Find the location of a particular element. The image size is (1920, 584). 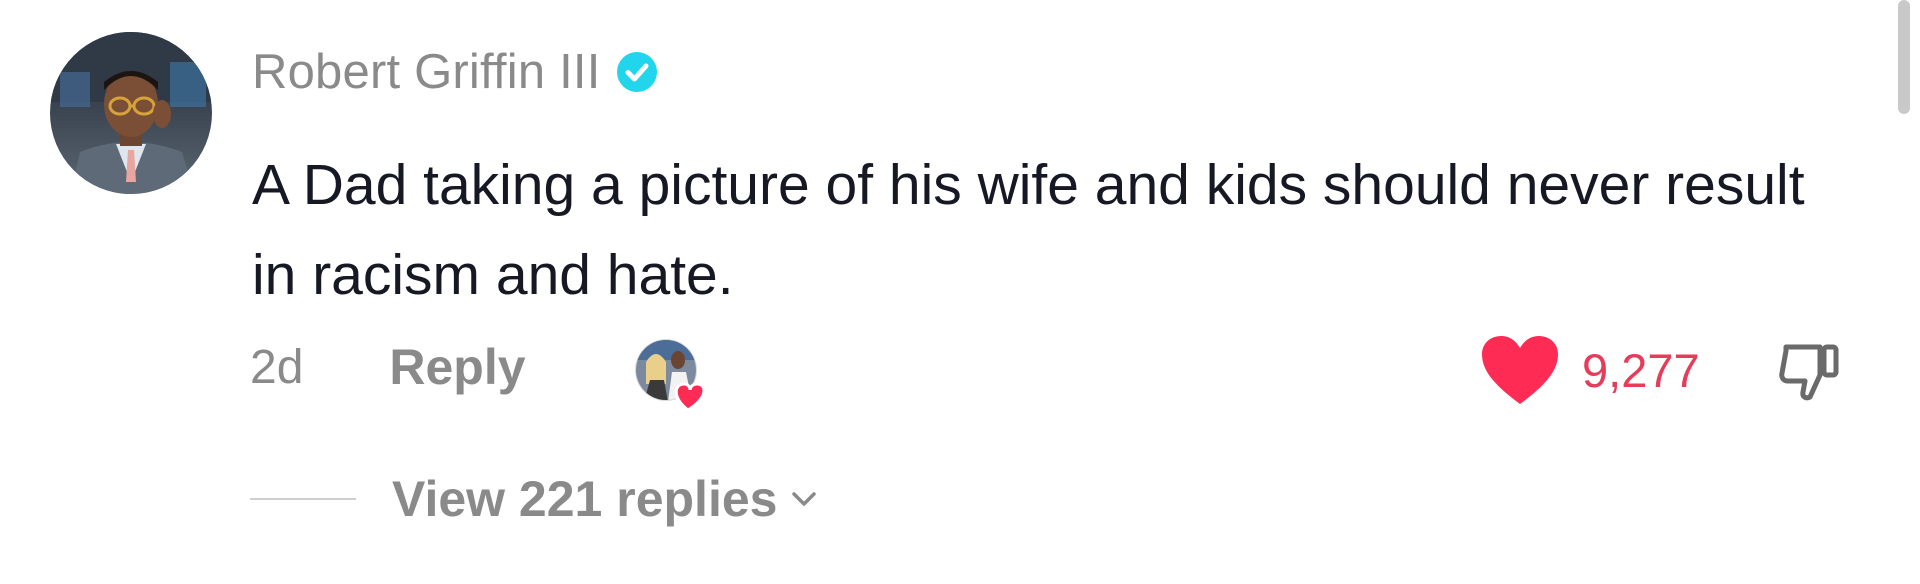

comment-meta: 2d Reply is located at coordinates (388, 367).